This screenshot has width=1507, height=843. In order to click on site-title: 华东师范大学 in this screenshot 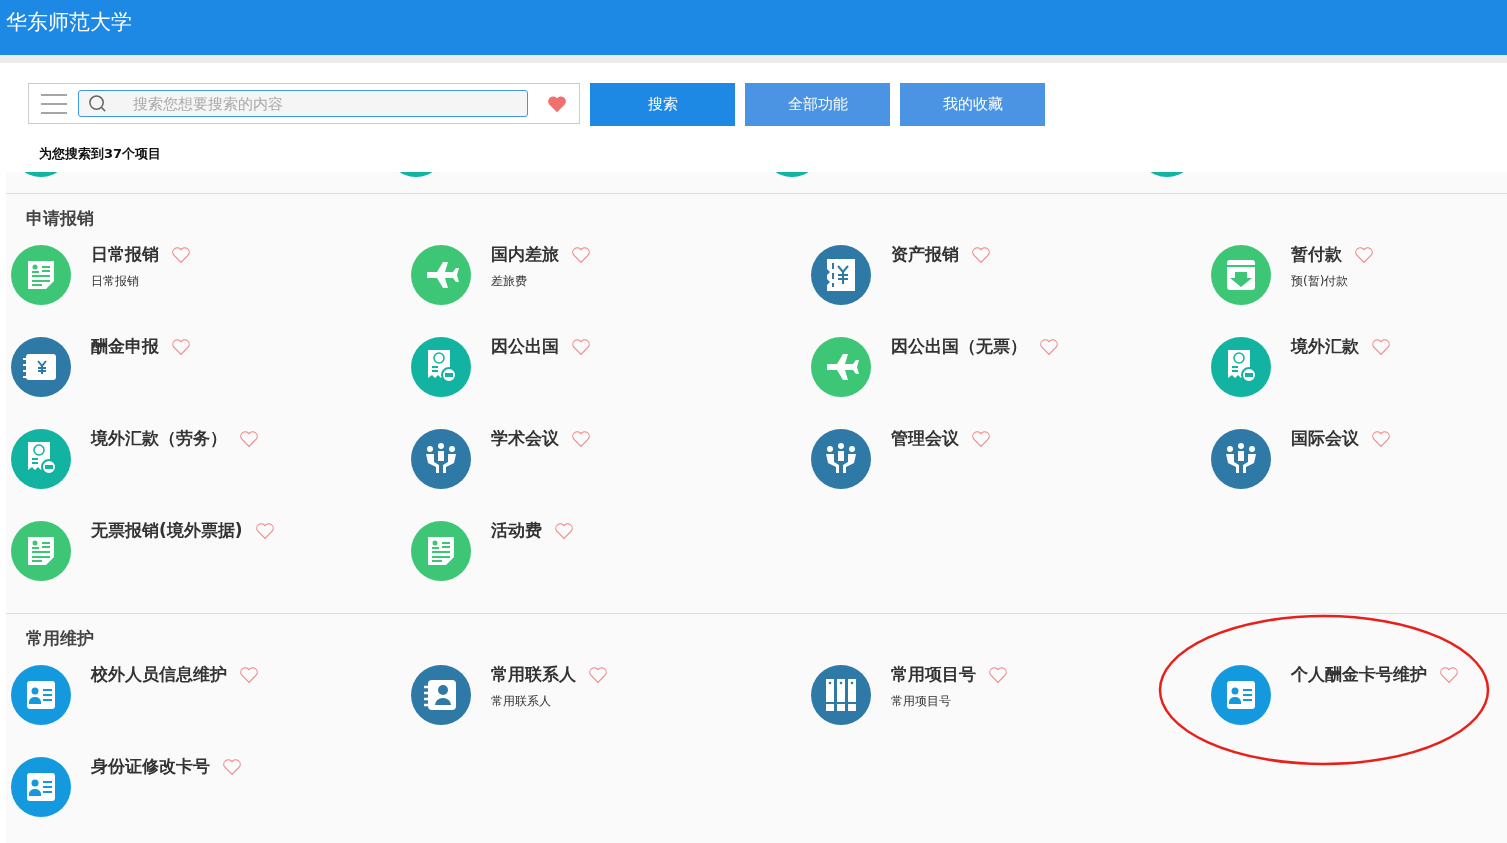, I will do `click(69, 22)`.